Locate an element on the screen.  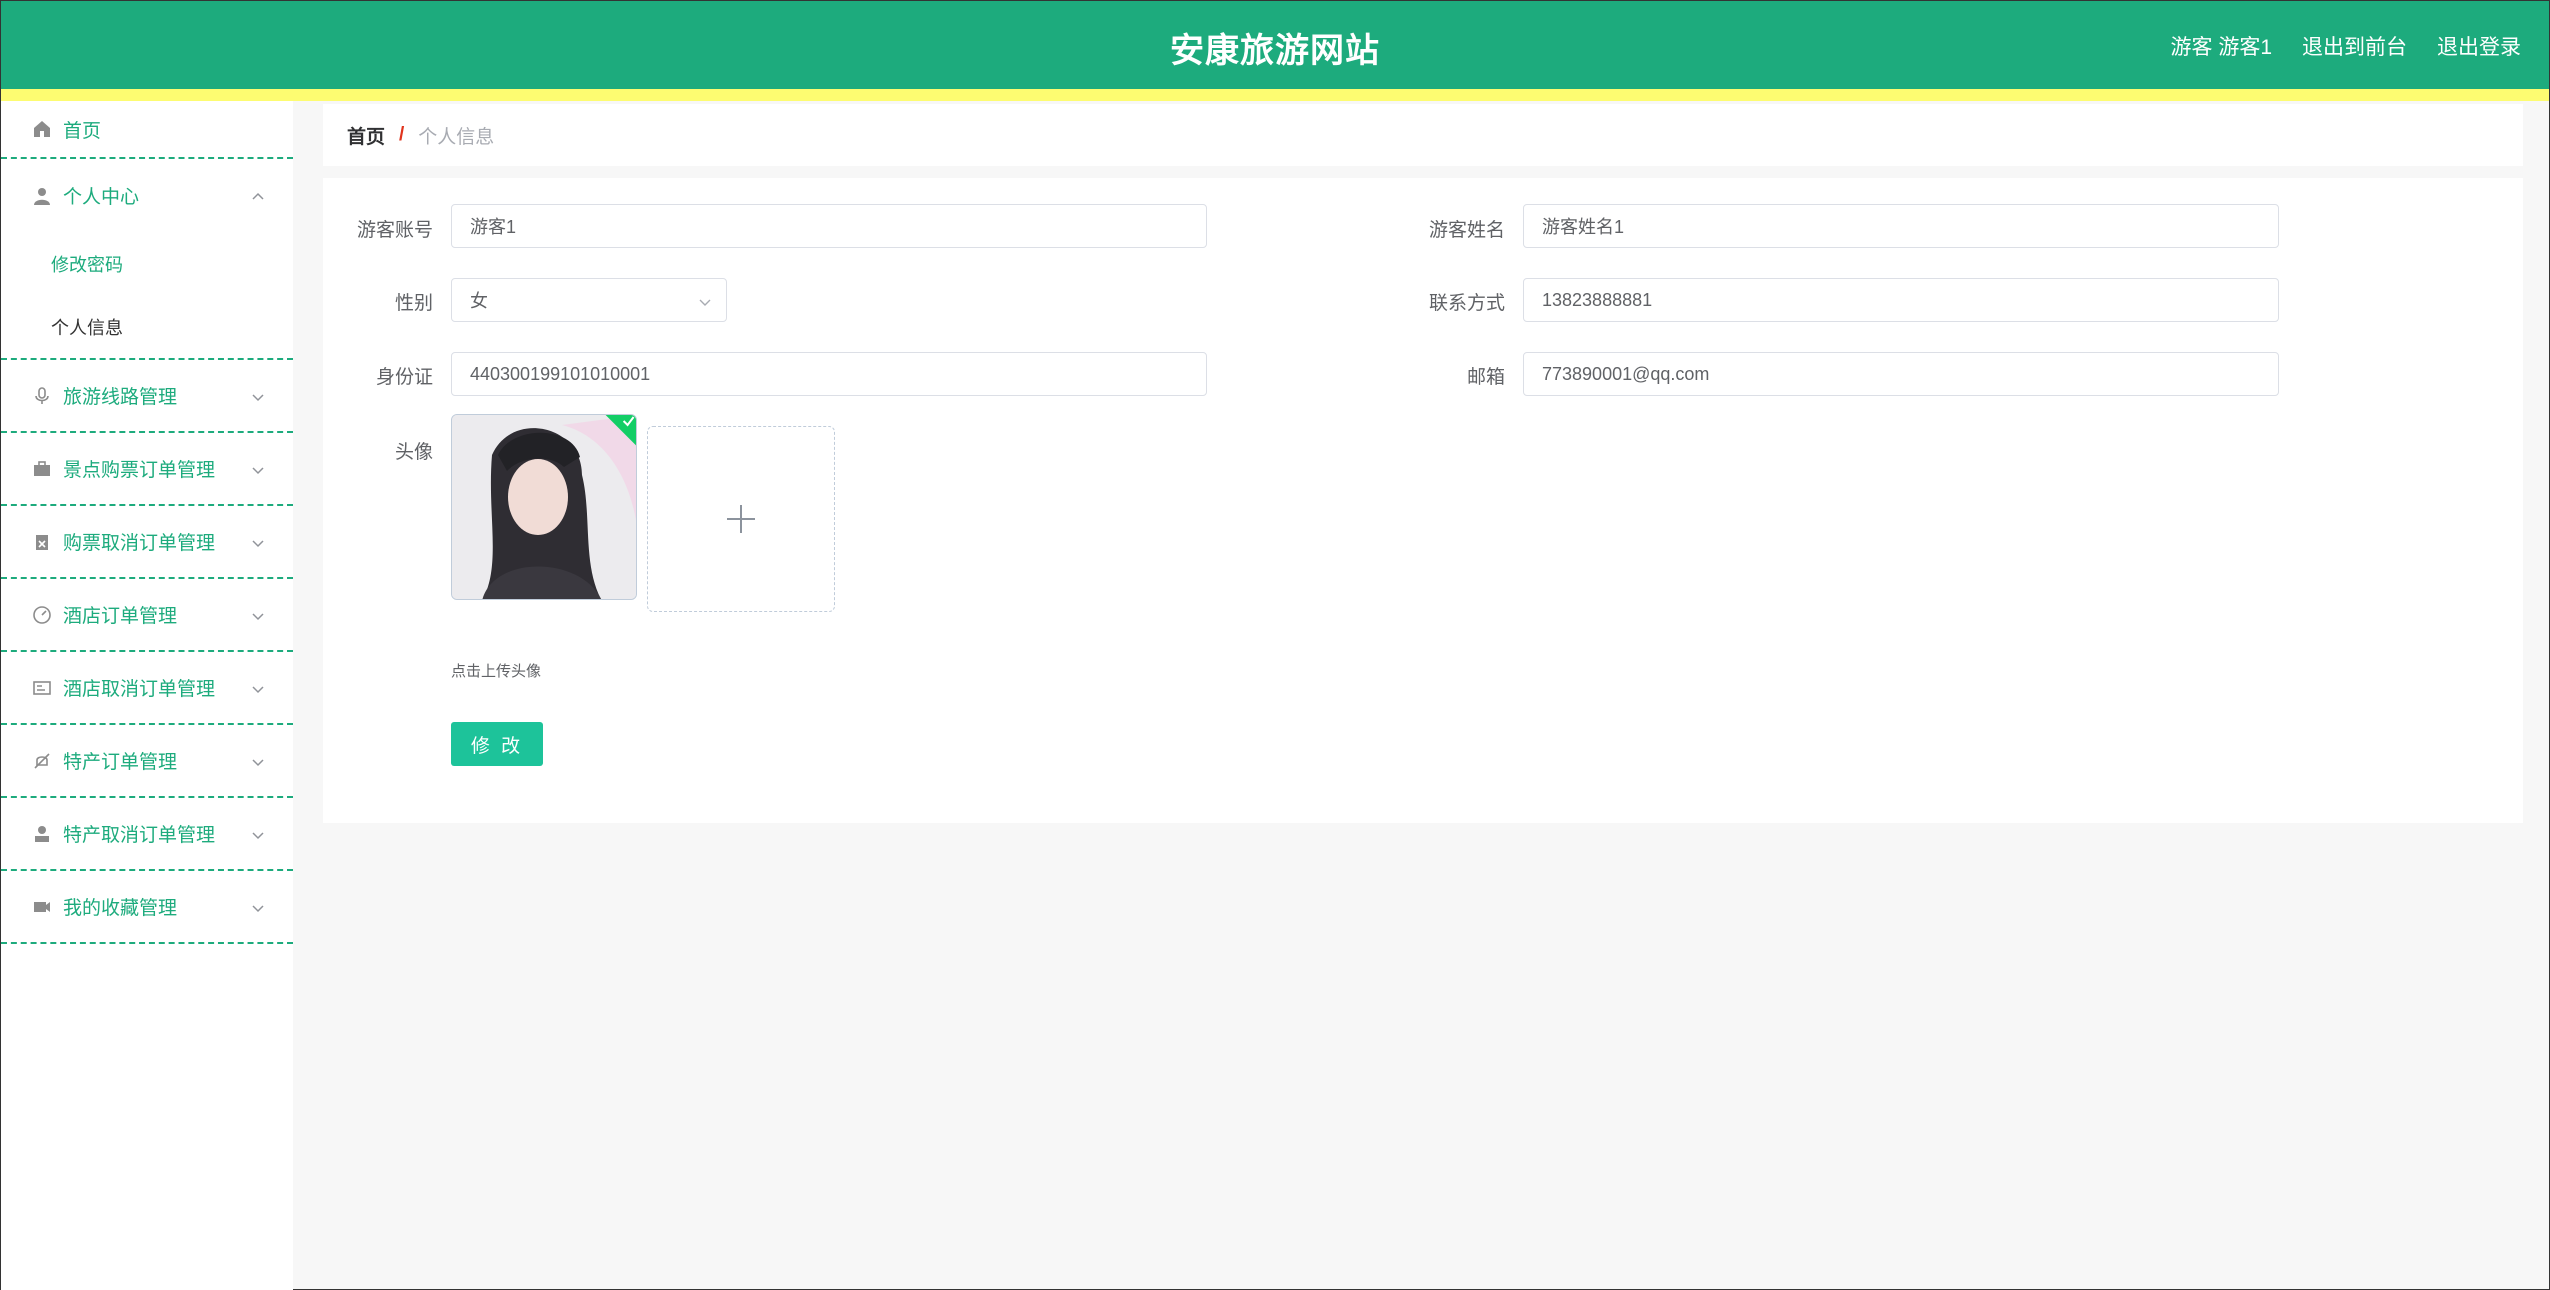
gender-select: 女 is located at coordinates (589, 300).